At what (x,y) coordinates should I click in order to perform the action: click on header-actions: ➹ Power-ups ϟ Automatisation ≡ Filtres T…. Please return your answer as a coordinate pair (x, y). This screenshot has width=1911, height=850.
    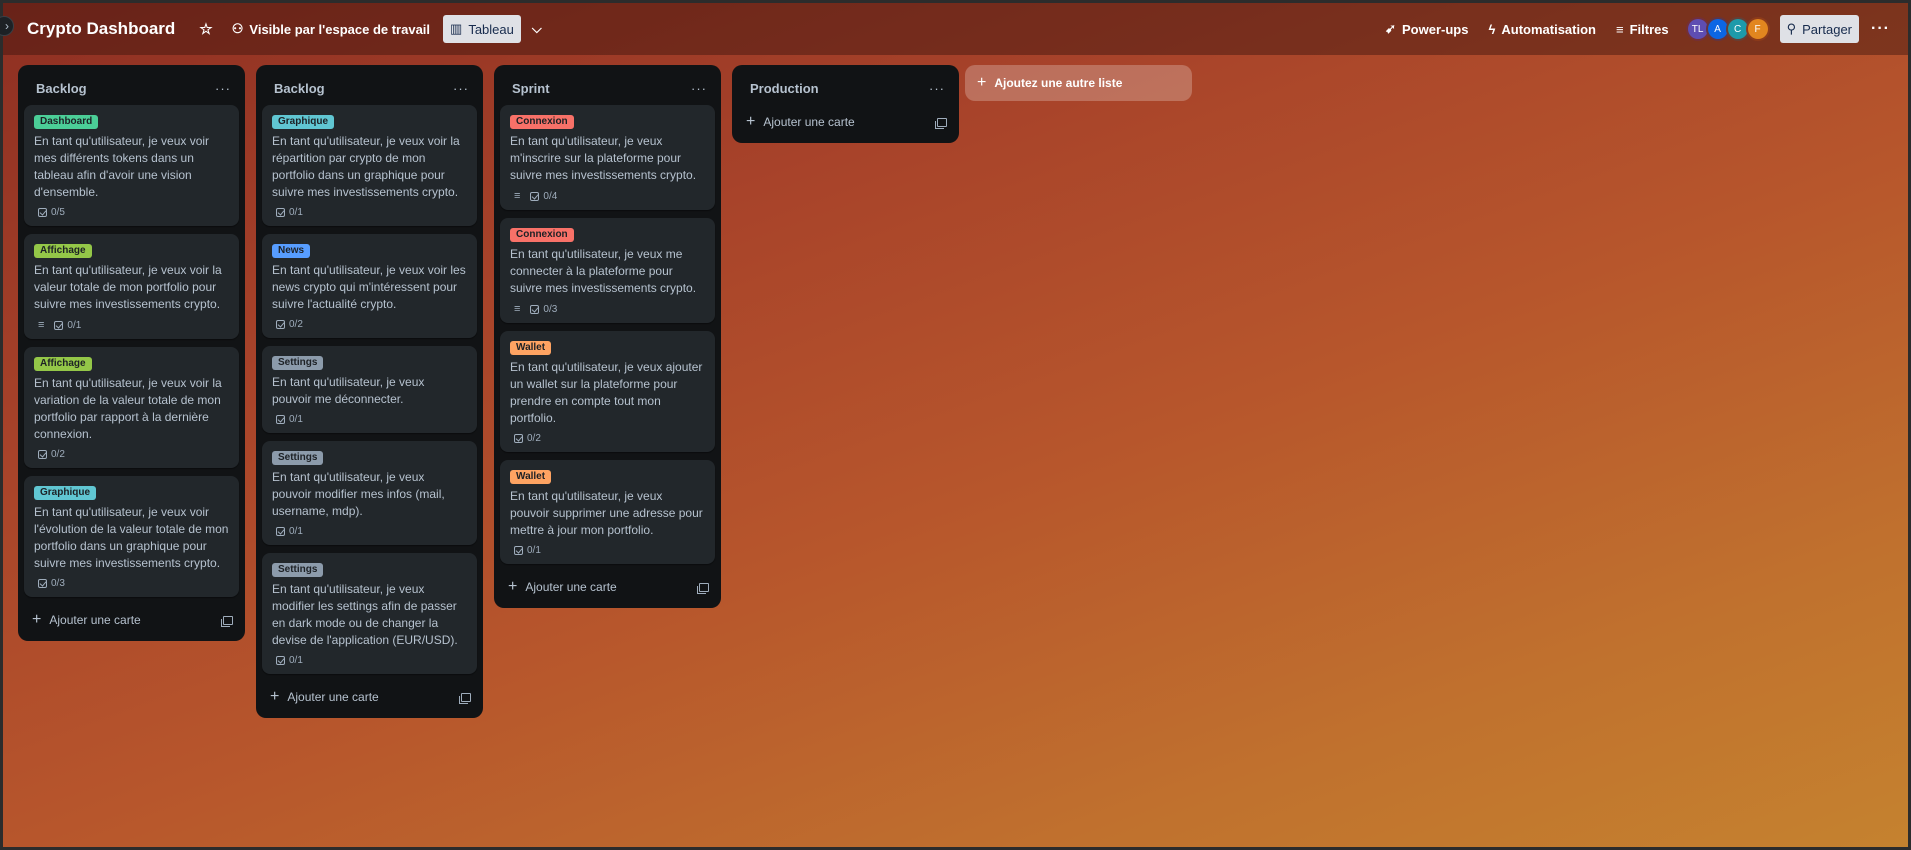
    Looking at the image, I should click on (1637, 29).